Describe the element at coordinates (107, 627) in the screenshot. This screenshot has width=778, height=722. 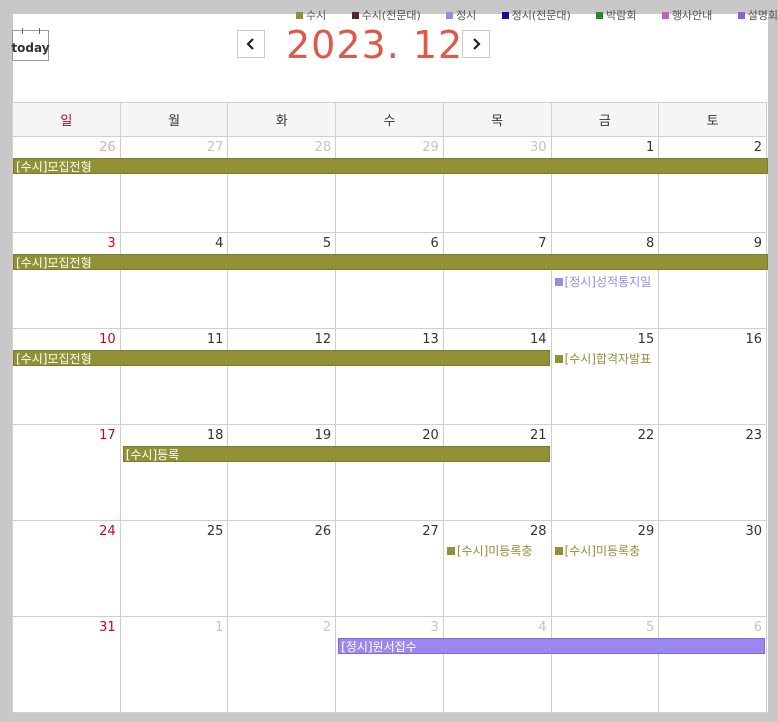
I see `day-number: 31` at that location.